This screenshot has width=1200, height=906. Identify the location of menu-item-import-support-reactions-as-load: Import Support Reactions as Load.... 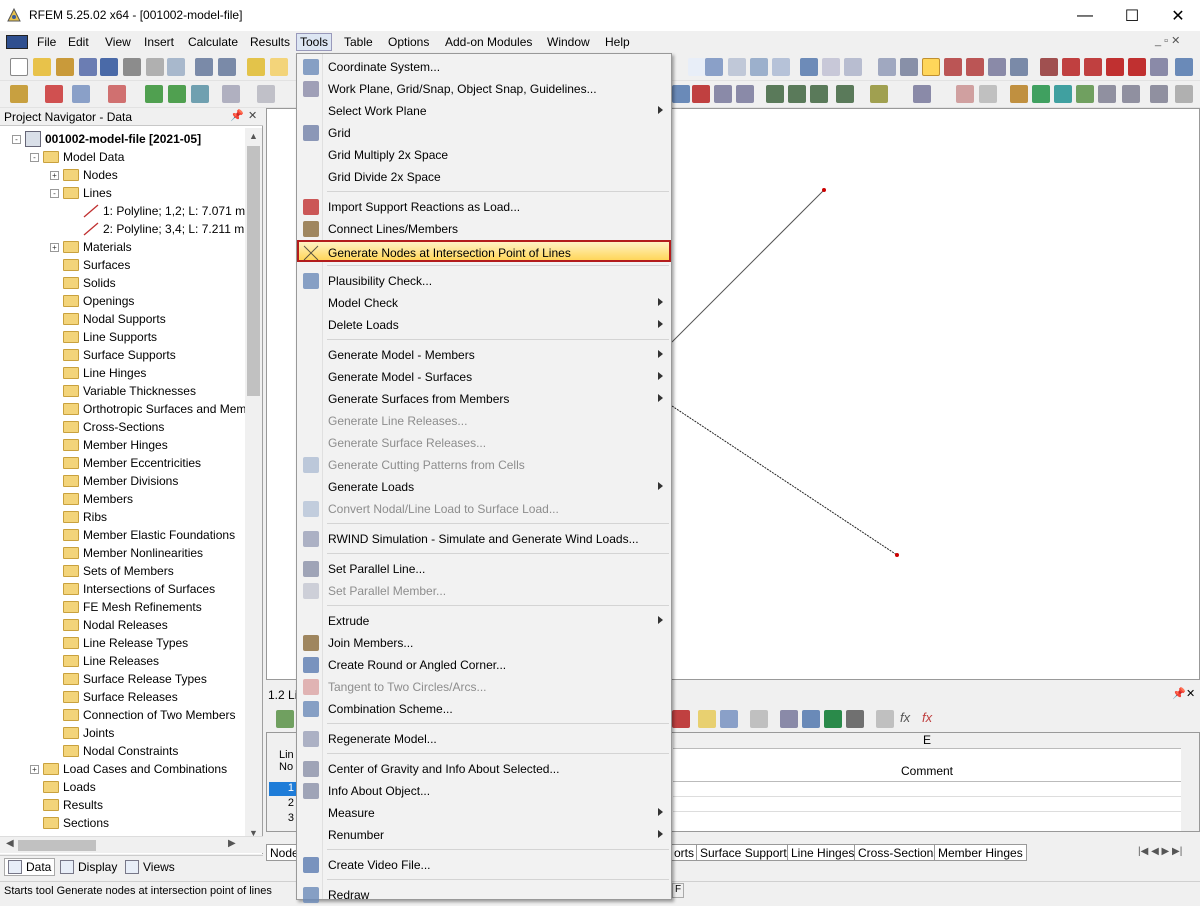
(484, 207).